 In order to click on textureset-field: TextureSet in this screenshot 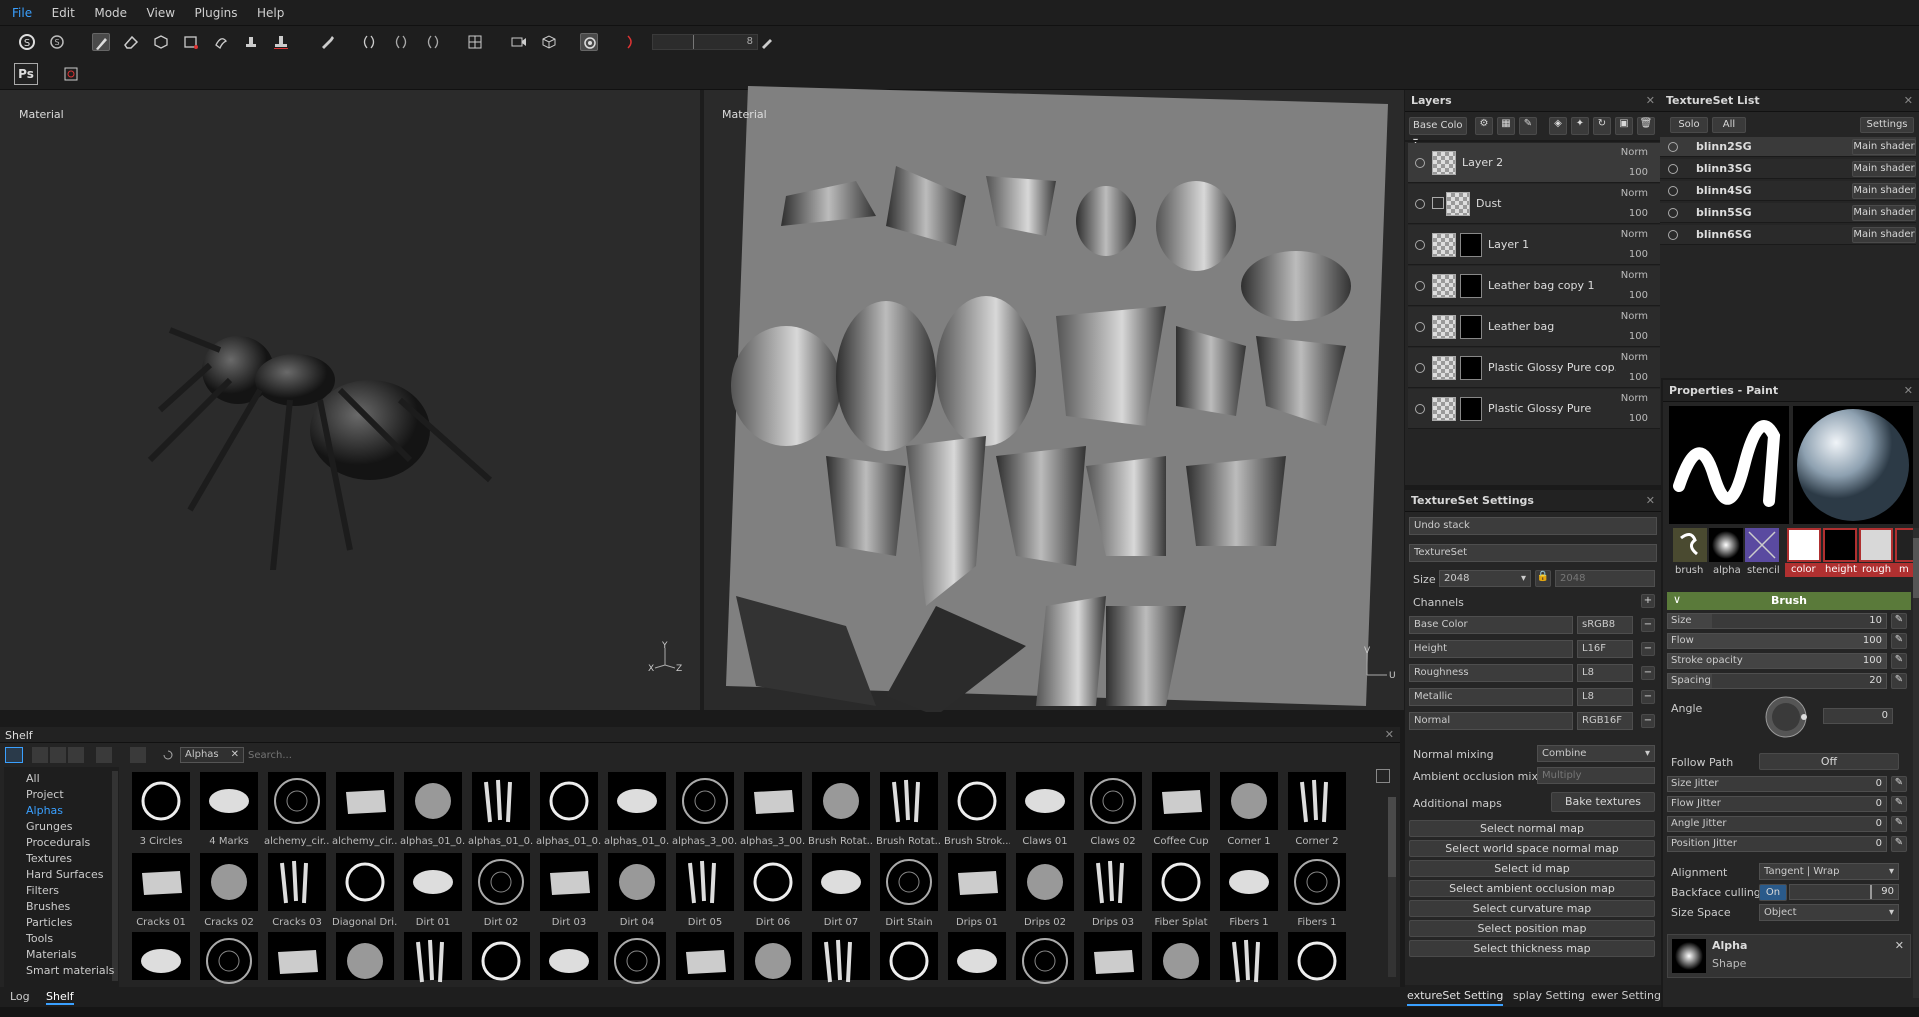, I will do `click(1533, 553)`.